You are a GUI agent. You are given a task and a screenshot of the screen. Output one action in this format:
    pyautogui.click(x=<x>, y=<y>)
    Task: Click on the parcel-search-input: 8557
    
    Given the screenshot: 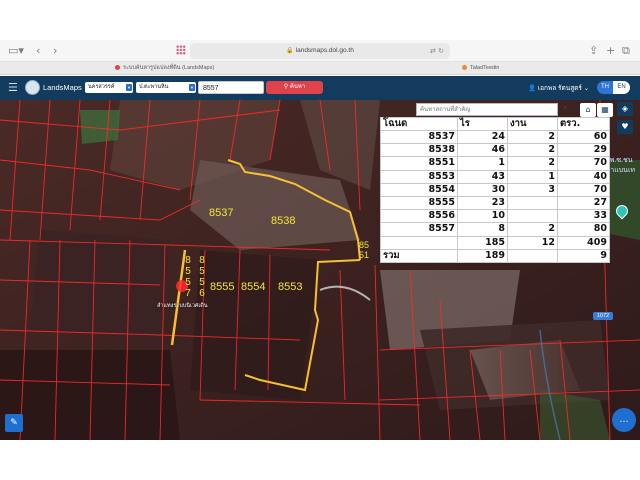 What is the action you would take?
    pyautogui.click(x=231, y=87)
    